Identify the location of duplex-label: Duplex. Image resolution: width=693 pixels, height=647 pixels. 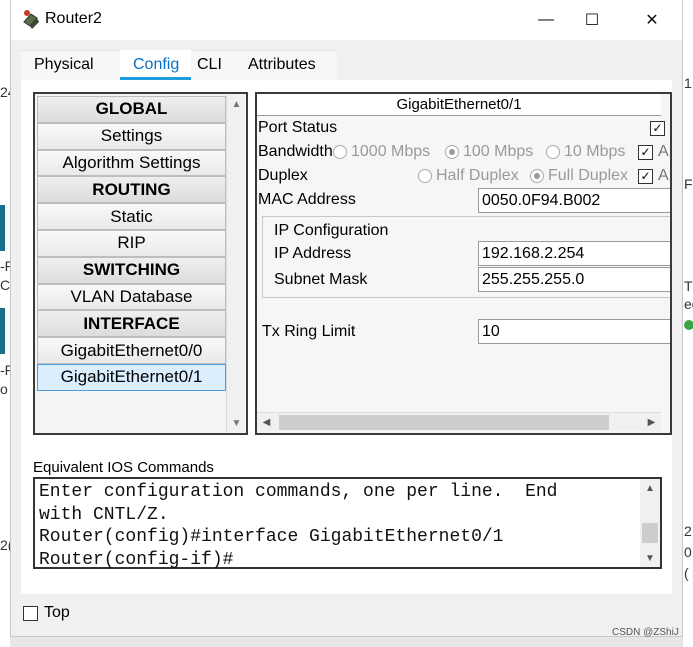
(283, 175).